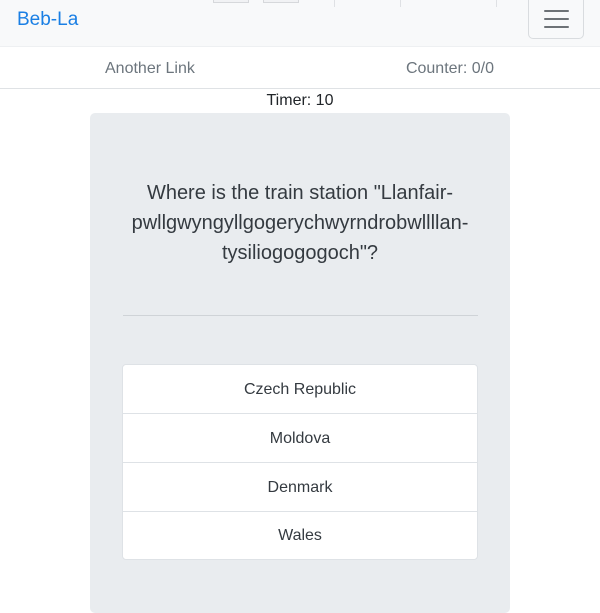 The height and width of the screenshot is (613, 600). Describe the element at coordinates (300, 68) in the screenshot. I see `secondary-nav: Another Link Counter: 0/0` at that location.